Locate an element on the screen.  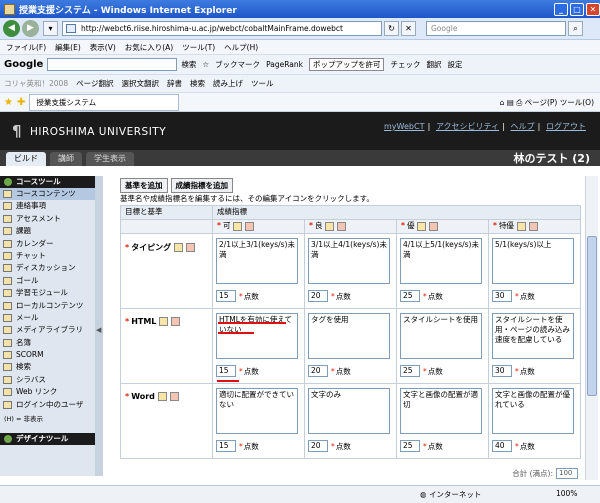
google-search-input is located at coordinates (112, 64).